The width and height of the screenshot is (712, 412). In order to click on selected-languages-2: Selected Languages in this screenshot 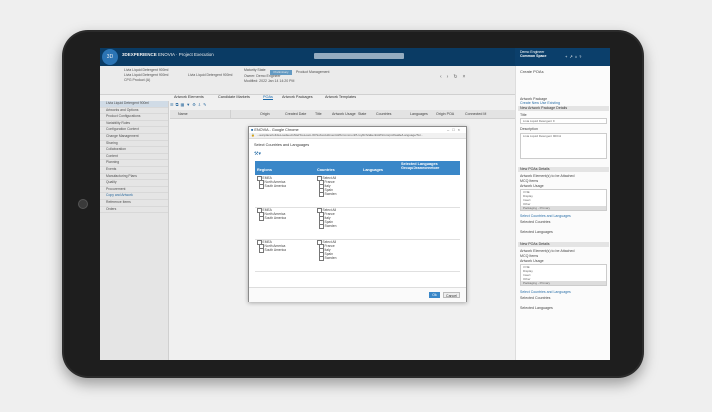, I will do `click(536, 308)`.